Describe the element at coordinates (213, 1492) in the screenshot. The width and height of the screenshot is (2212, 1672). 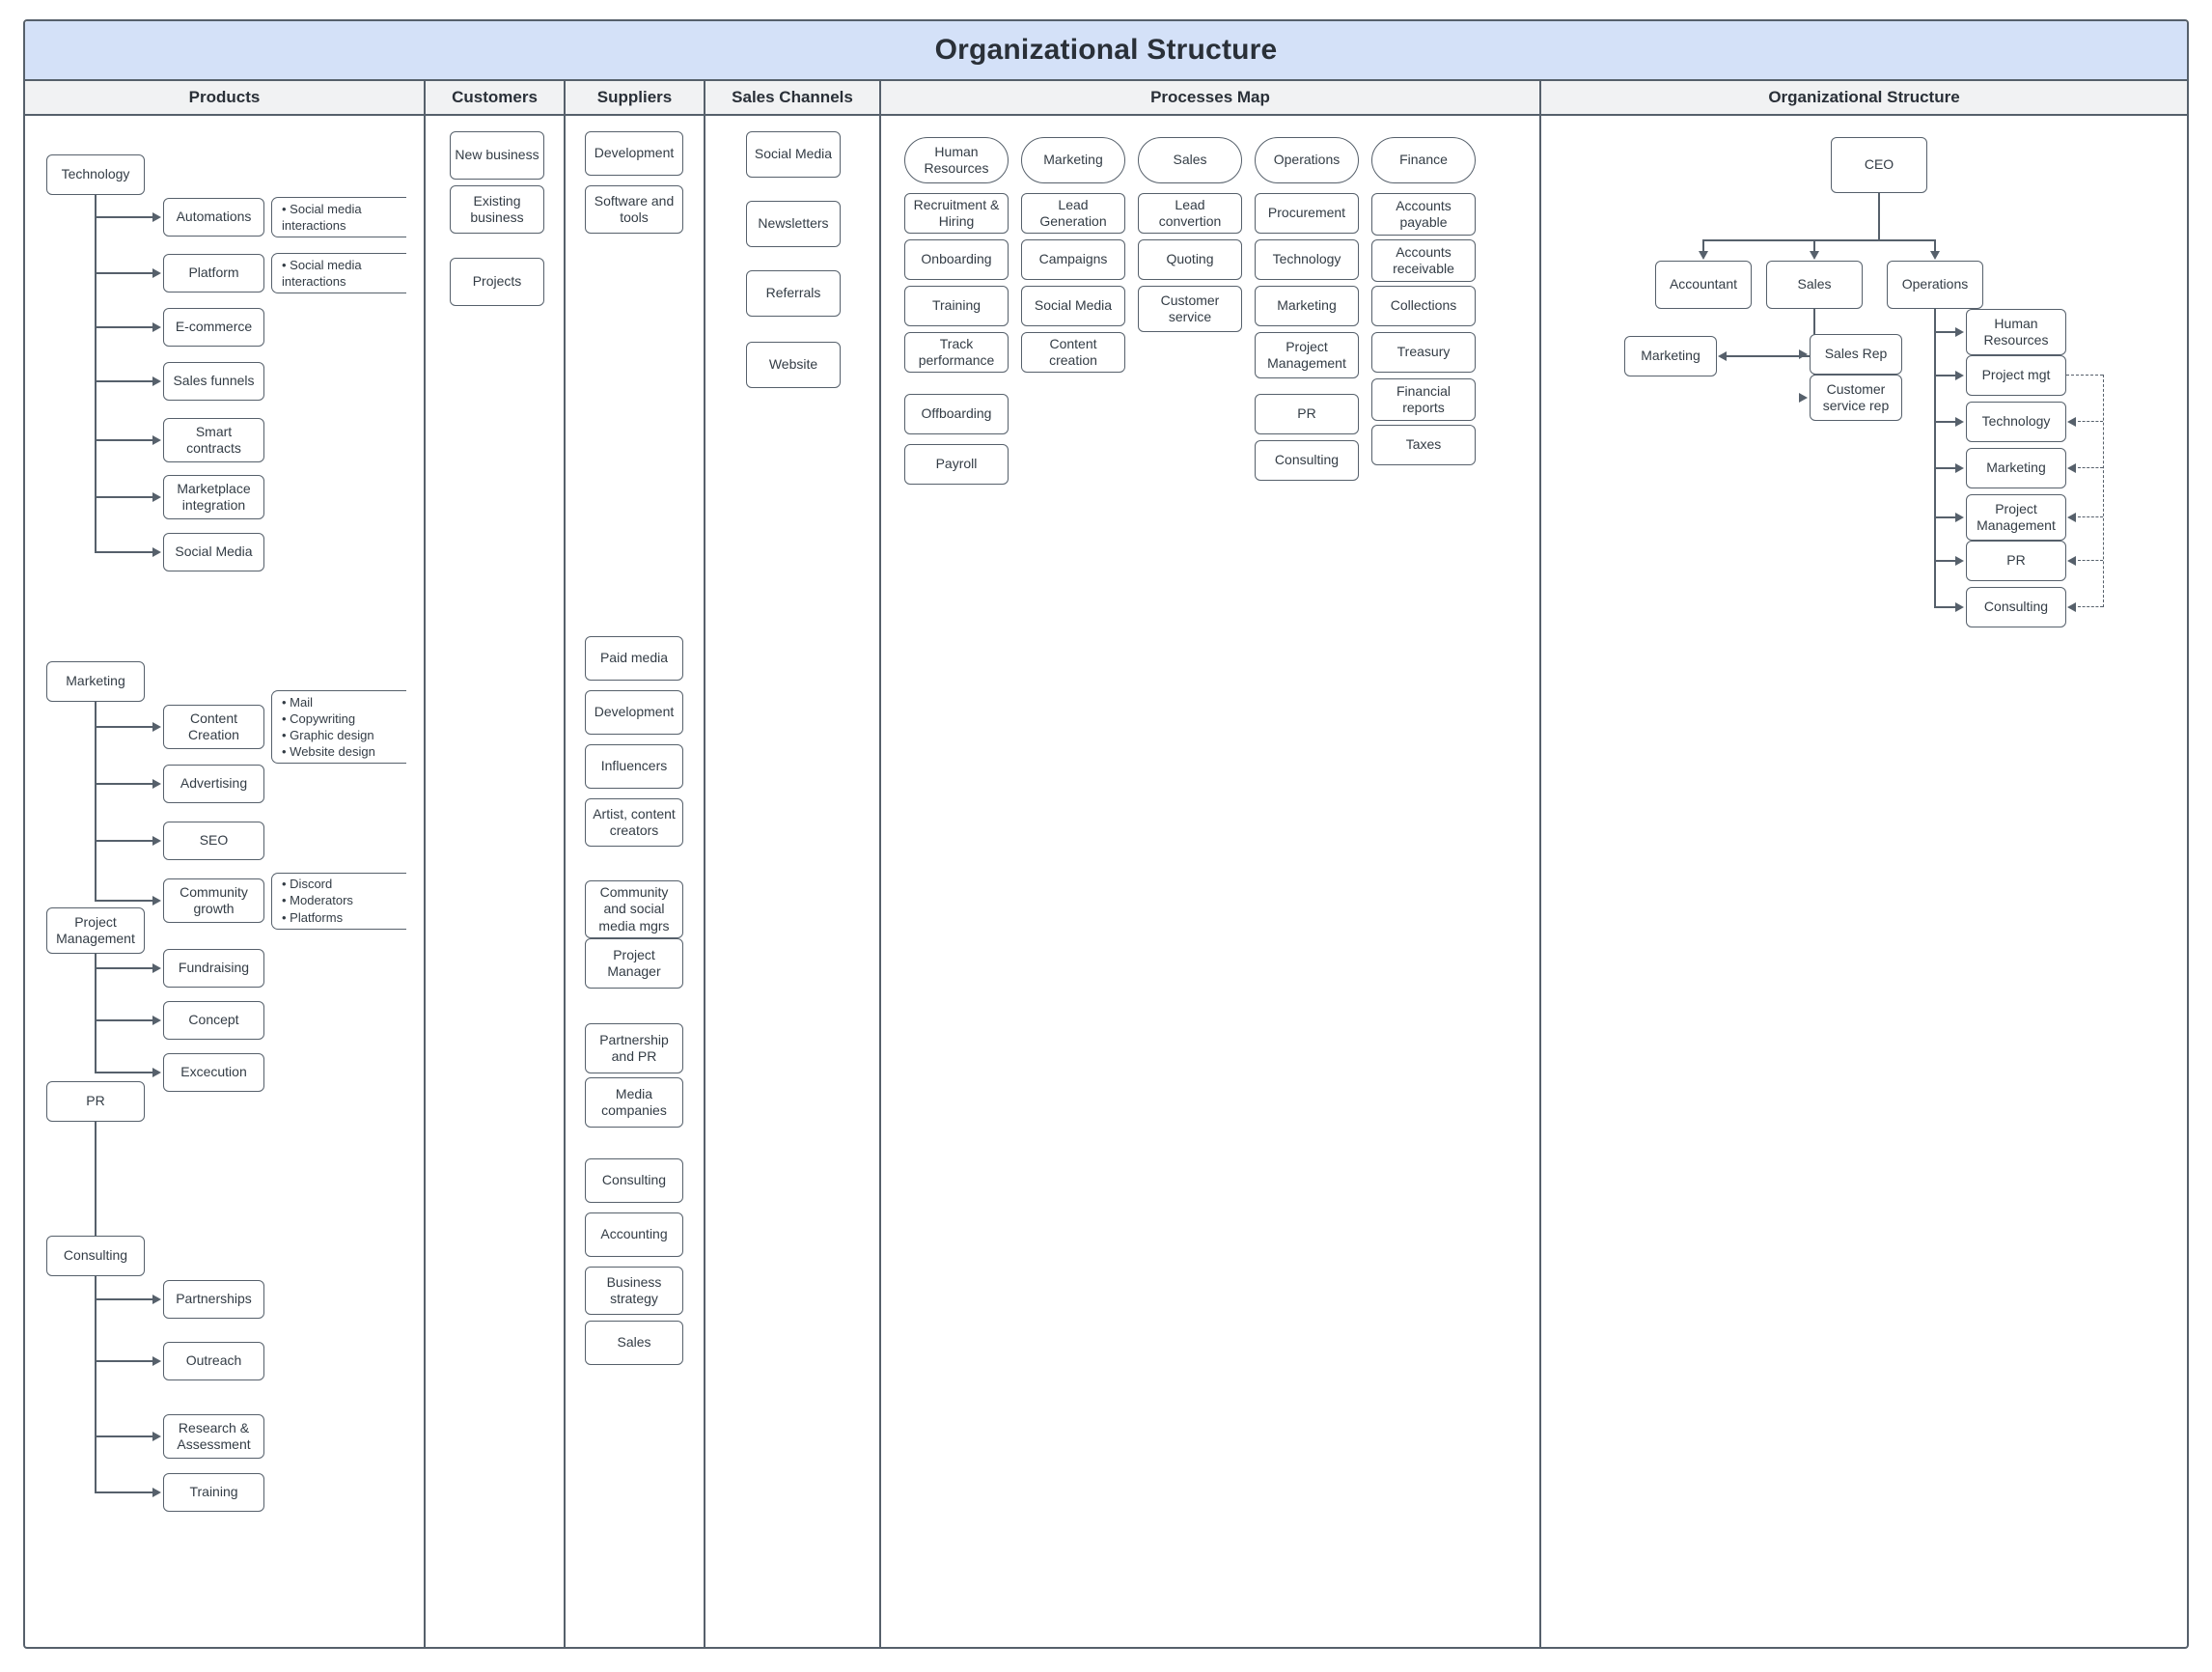
I see `products-item-5-2: Training` at that location.